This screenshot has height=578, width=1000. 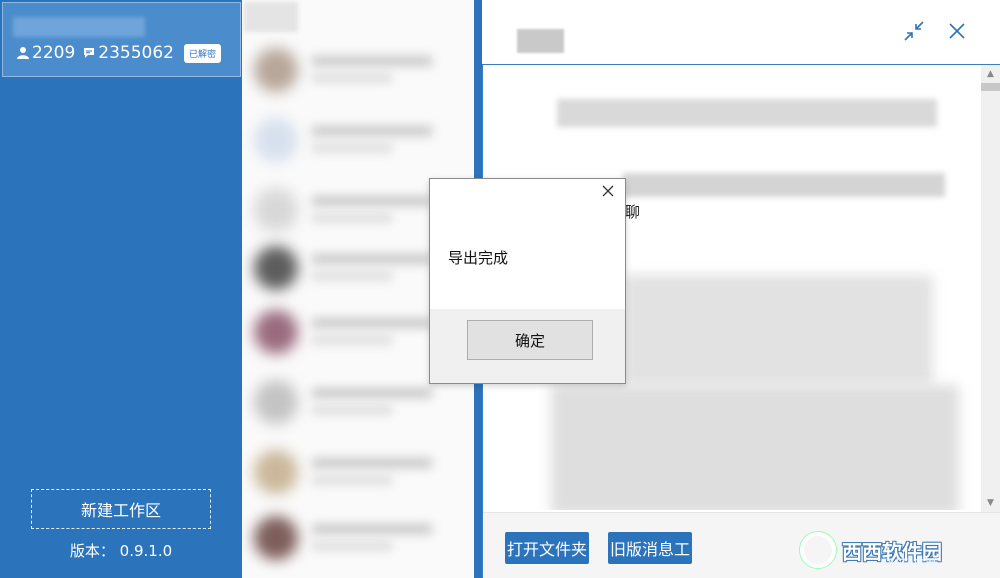 What do you see at coordinates (121, 509) in the screenshot?
I see `new-workspace-button: 新建工作区` at bounding box center [121, 509].